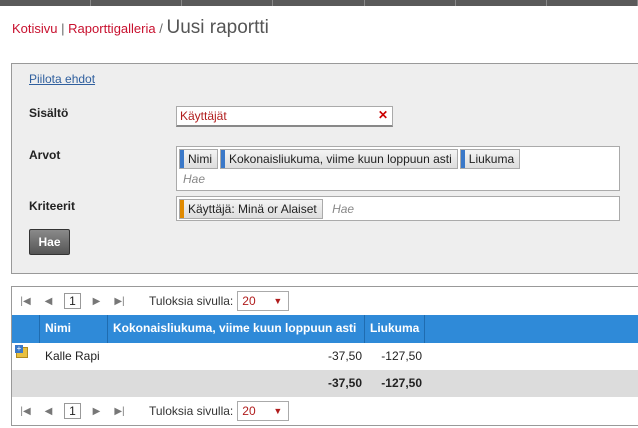  What do you see at coordinates (26, 329) in the screenshot?
I see `header-expand-col` at bounding box center [26, 329].